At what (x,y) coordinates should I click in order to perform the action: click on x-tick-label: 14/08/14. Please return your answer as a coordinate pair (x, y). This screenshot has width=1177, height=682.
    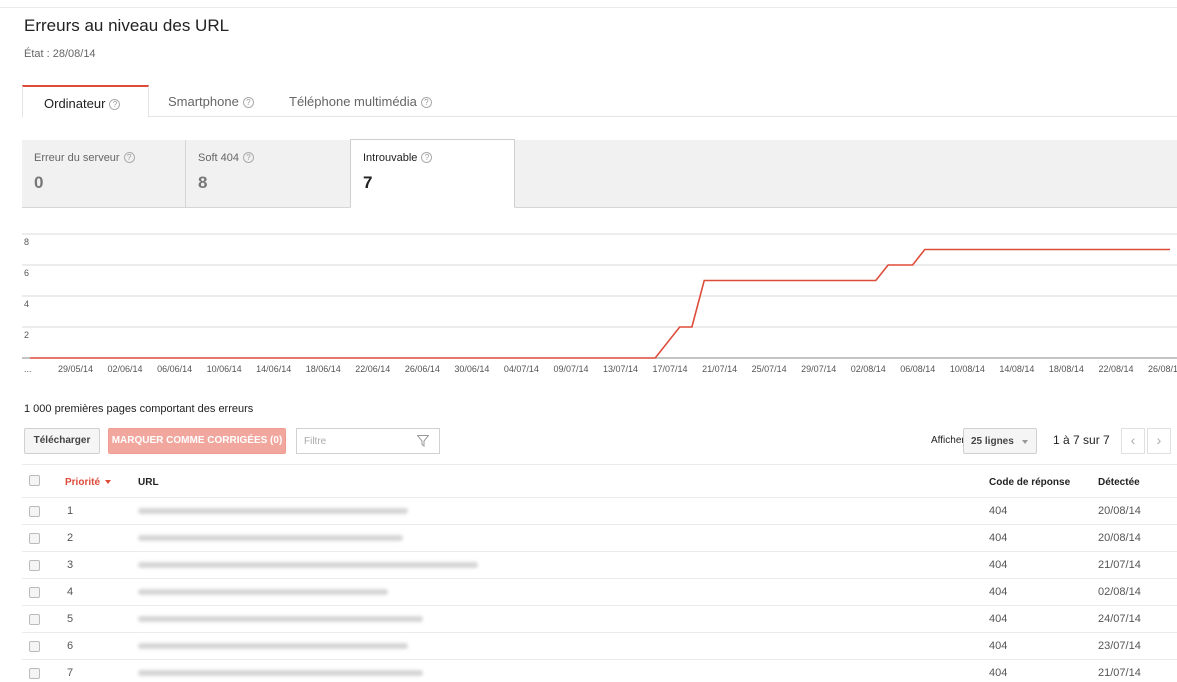
    Looking at the image, I should click on (1016, 369).